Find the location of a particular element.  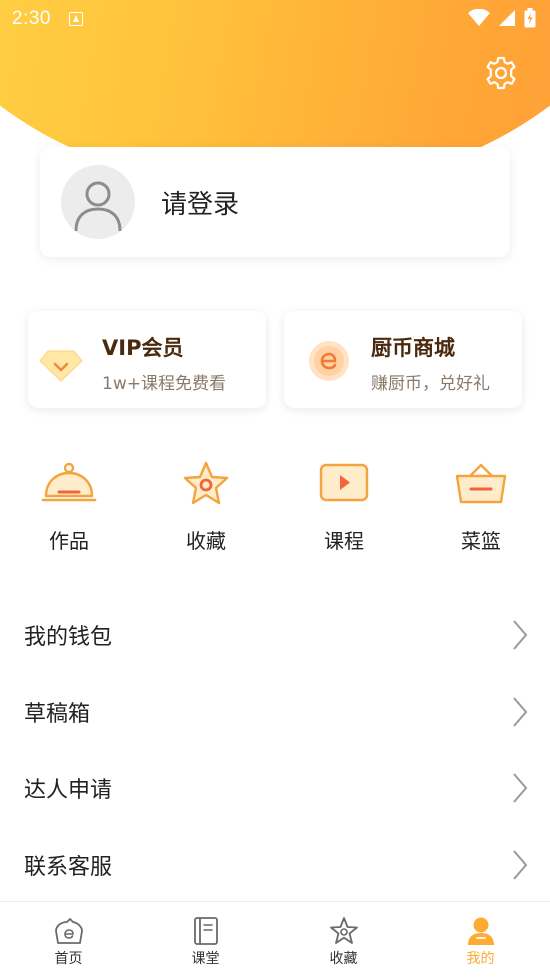

menu-item-label: 我的钱包 is located at coordinates (68, 638).